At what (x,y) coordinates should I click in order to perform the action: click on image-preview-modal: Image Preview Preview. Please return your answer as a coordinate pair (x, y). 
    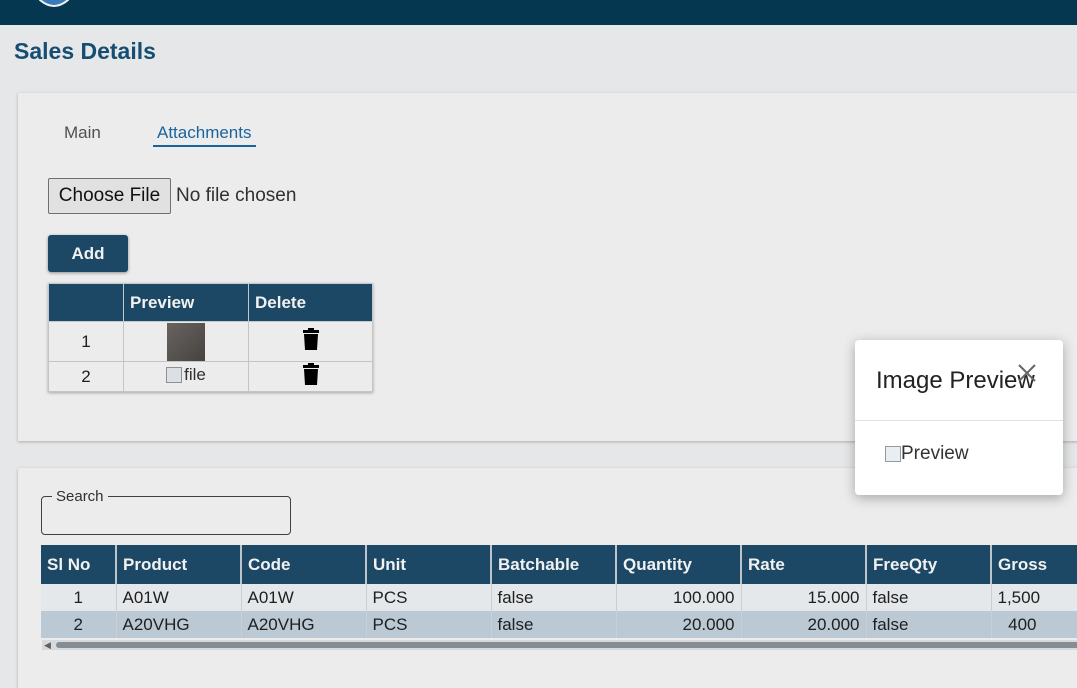
    Looking at the image, I should click on (959, 417).